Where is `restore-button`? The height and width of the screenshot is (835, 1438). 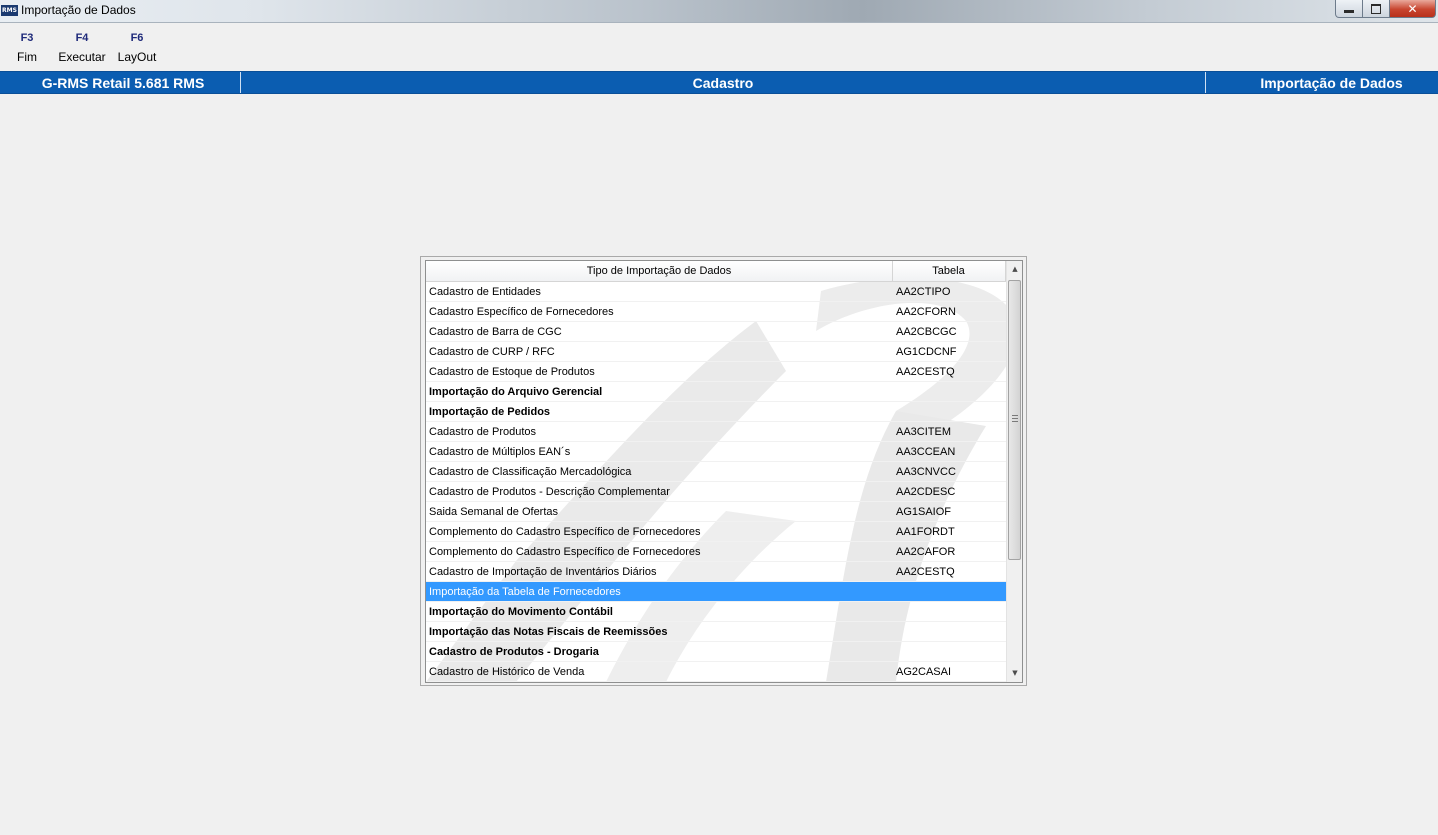
restore-button is located at coordinates (1376, 9).